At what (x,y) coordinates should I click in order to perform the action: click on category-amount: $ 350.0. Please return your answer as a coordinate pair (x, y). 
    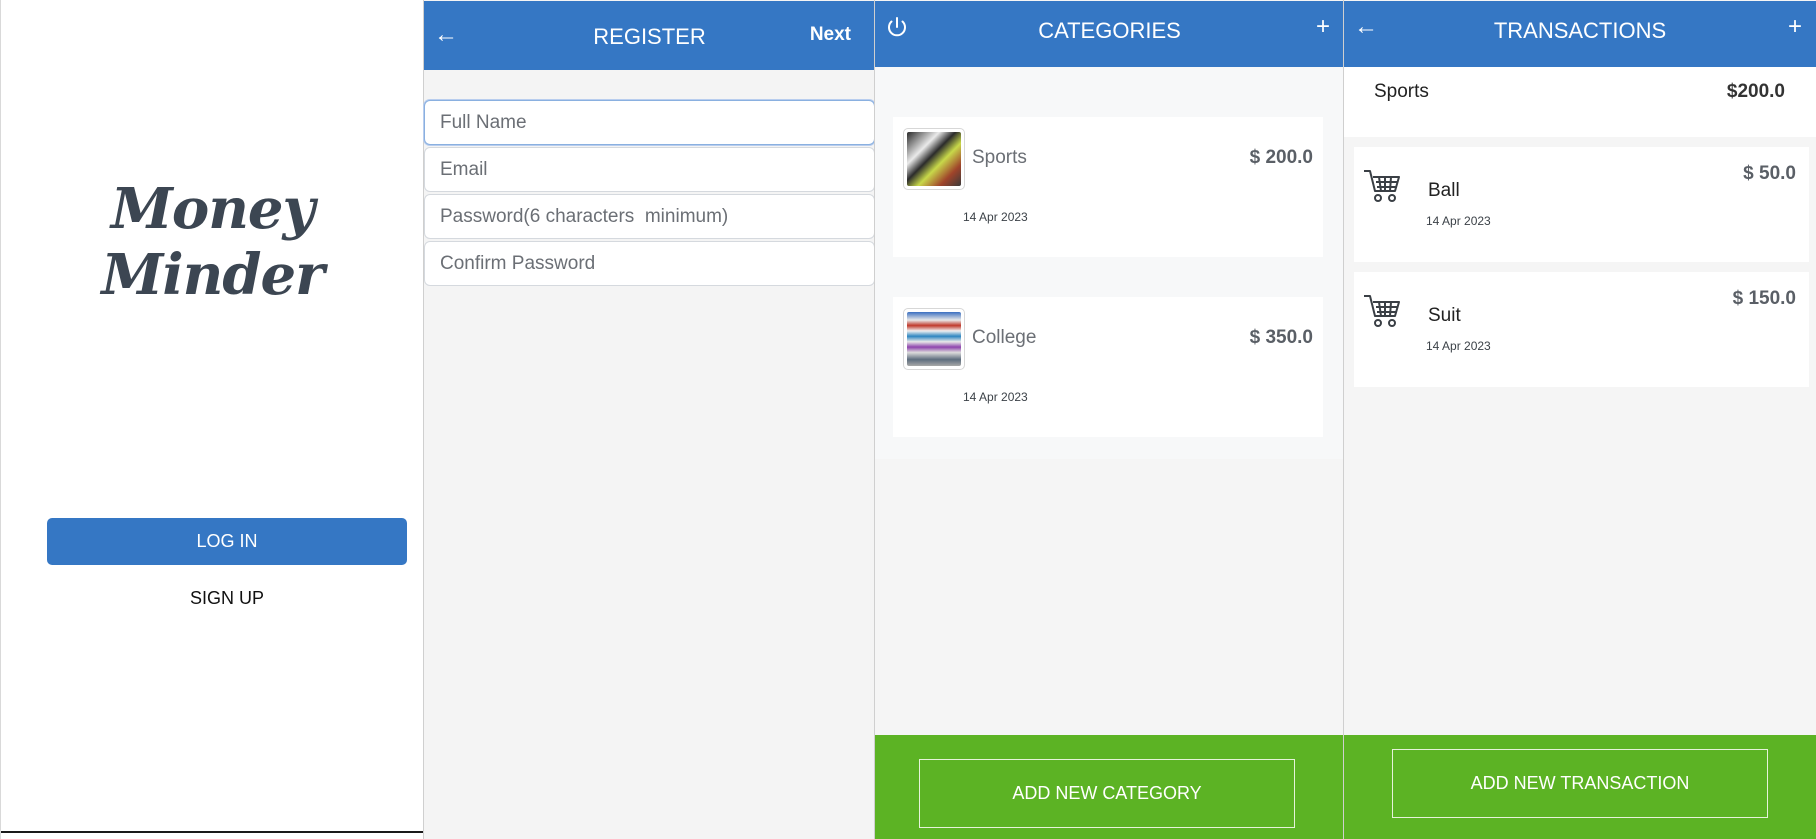
    Looking at the image, I should click on (1281, 337).